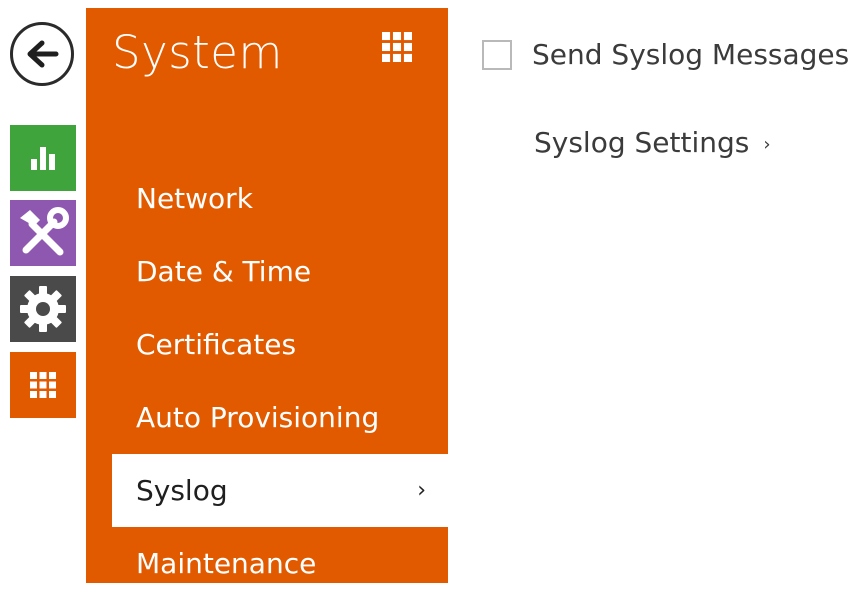 This screenshot has width=853, height=600. I want to click on system-section-button, so click(43, 385).